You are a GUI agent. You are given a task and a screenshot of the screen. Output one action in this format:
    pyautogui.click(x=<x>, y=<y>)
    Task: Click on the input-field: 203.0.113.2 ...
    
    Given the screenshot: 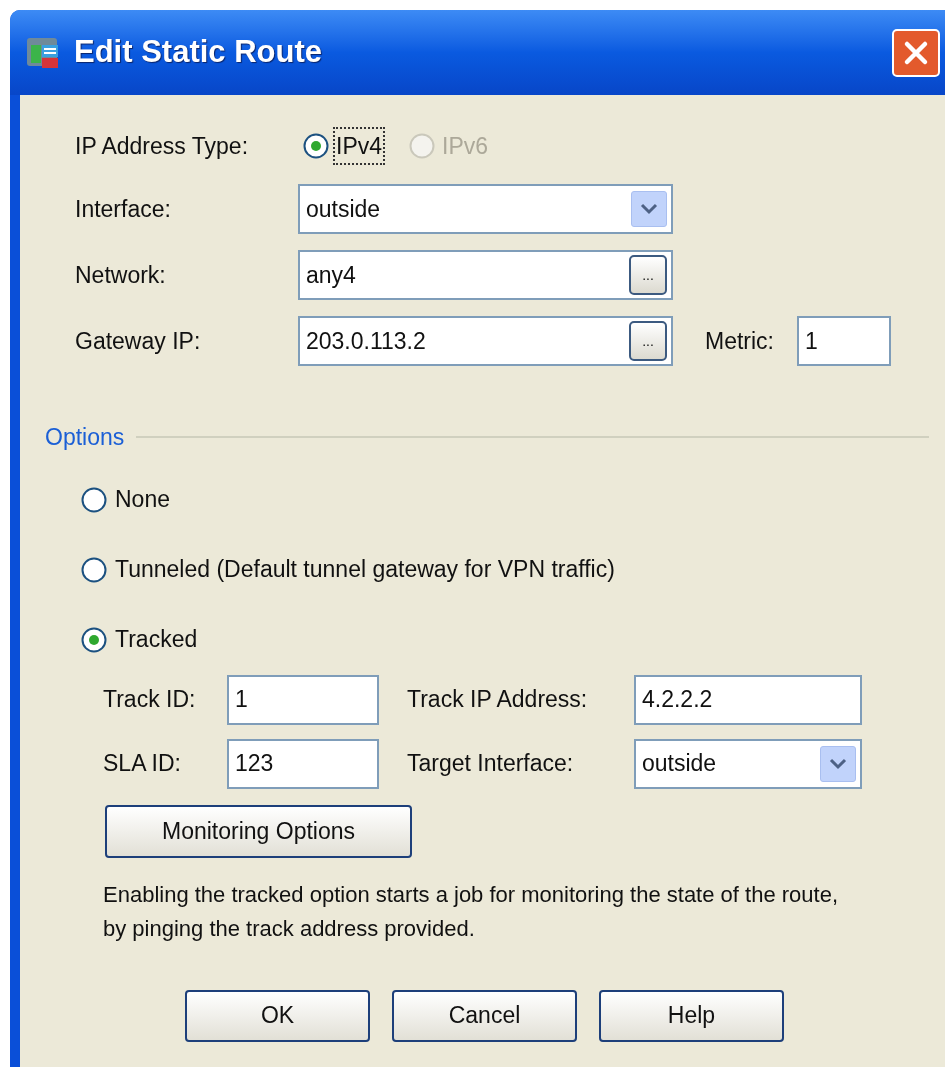 What is the action you would take?
    pyautogui.click(x=485, y=341)
    